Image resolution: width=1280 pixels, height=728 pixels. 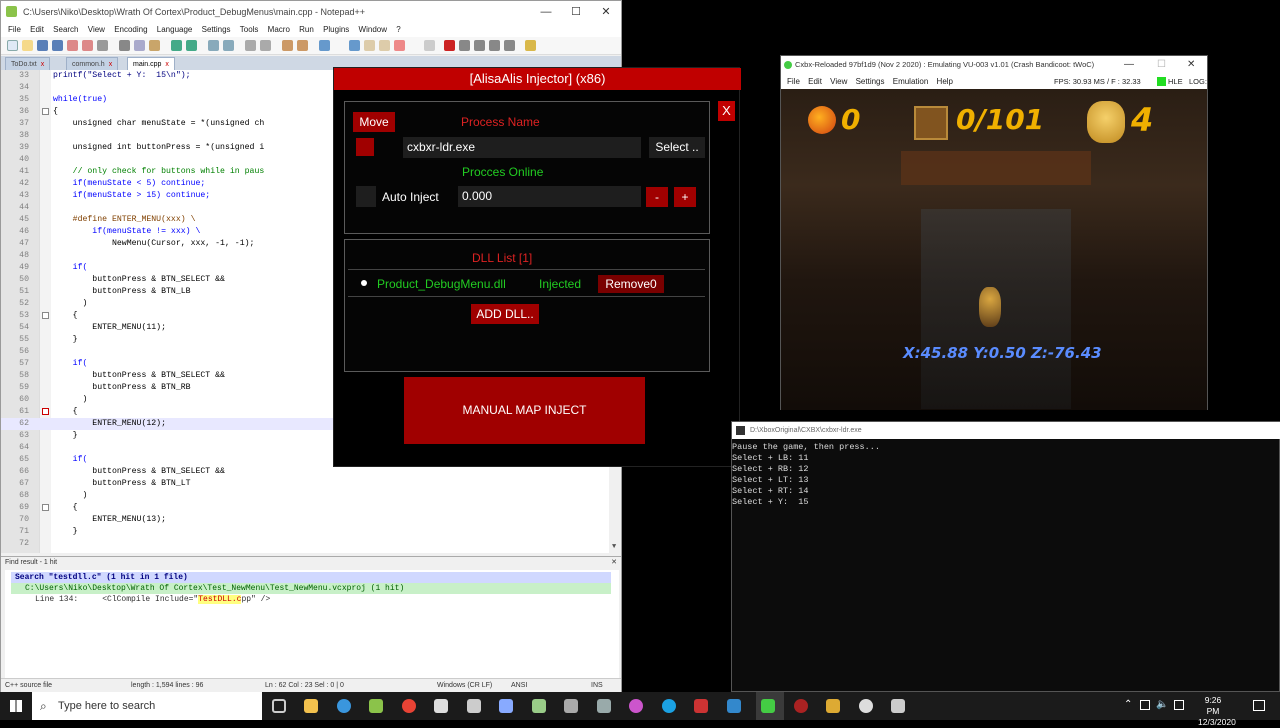 What do you see at coordinates (494, 45) in the screenshot?
I see `run-macro-icon` at bounding box center [494, 45].